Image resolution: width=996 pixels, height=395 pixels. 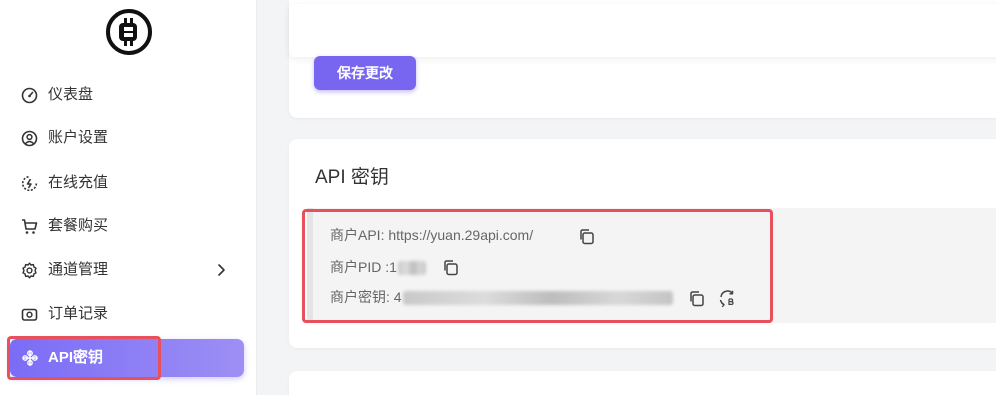 I want to click on orders-icon, so click(x=29, y=314).